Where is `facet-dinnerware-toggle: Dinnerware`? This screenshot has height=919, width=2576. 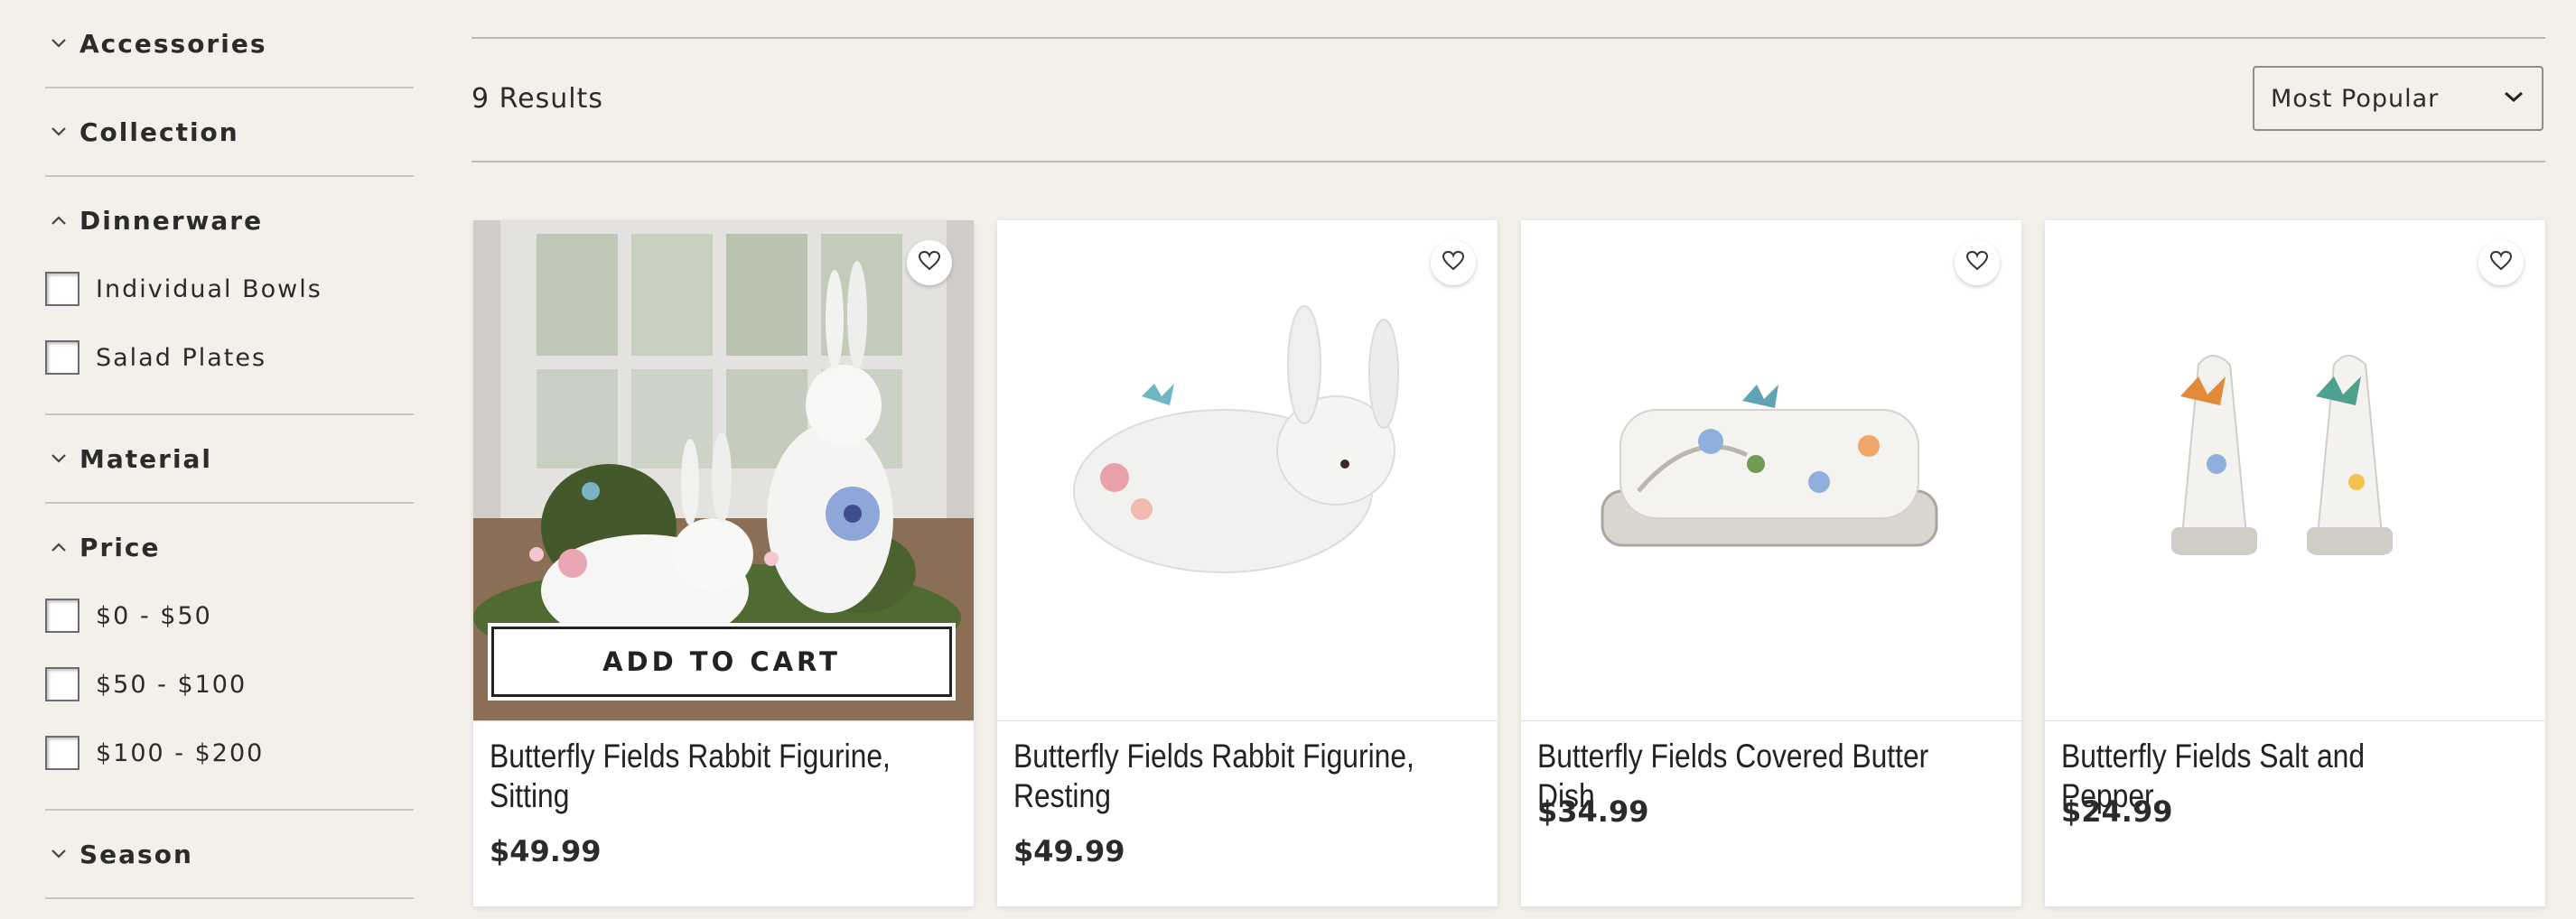 facet-dinnerware-toggle: Dinnerware is located at coordinates (229, 220).